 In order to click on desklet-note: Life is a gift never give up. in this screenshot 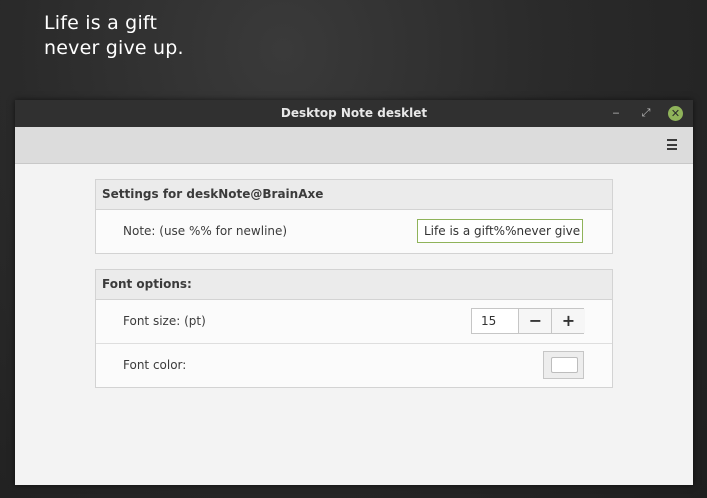, I will do `click(114, 36)`.